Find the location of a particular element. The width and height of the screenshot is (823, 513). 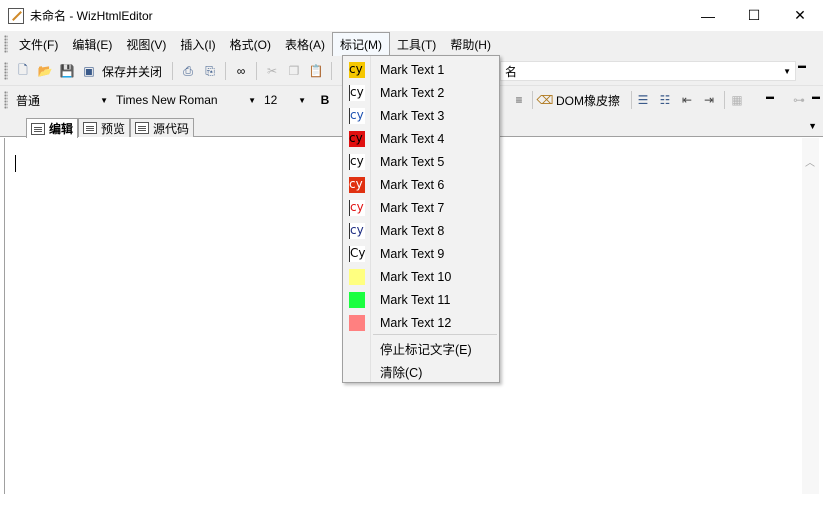

mark-text-label: Mark Text 9 is located at coordinates (412, 253).